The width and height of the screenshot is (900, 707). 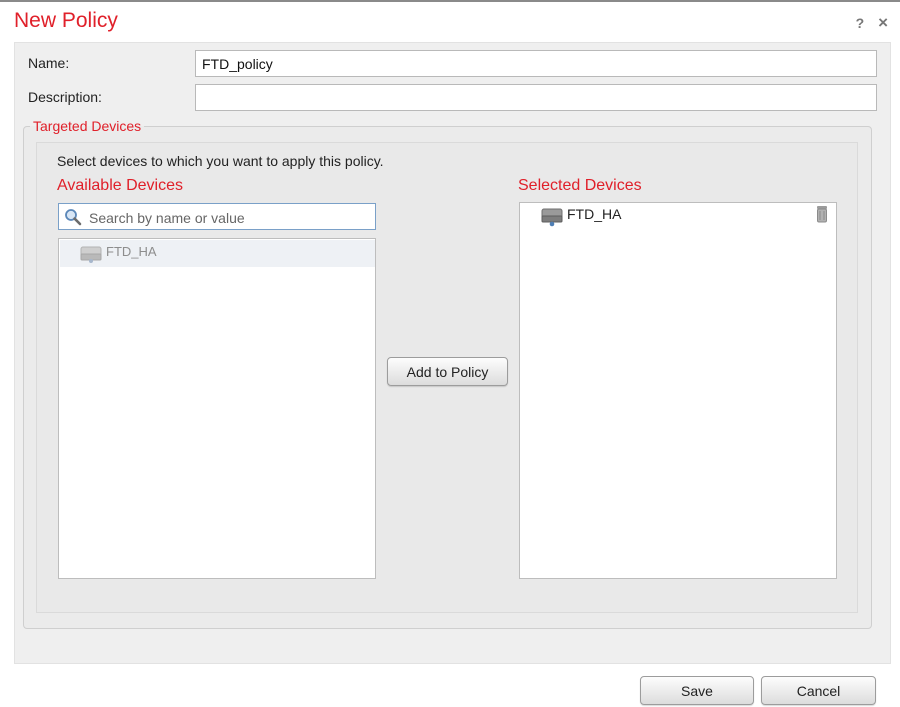 What do you see at coordinates (120, 185) in the screenshot?
I see `available-devices-title: Available Devices` at bounding box center [120, 185].